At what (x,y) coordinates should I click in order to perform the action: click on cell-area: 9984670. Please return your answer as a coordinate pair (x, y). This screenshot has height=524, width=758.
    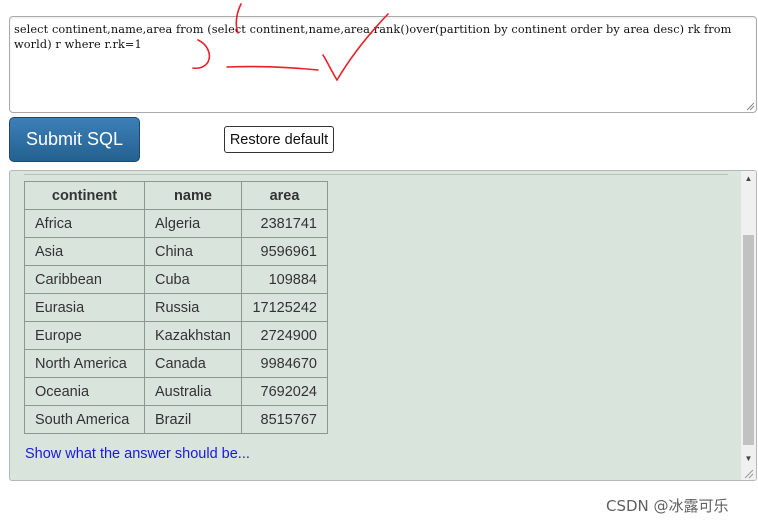
    Looking at the image, I should click on (284, 363).